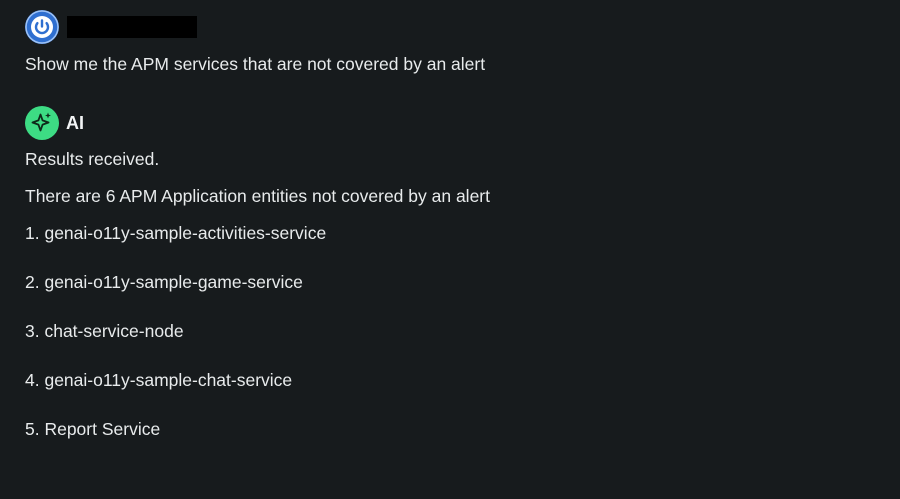 The width and height of the screenshot is (900, 499). I want to click on ai-avatar, so click(42, 123).